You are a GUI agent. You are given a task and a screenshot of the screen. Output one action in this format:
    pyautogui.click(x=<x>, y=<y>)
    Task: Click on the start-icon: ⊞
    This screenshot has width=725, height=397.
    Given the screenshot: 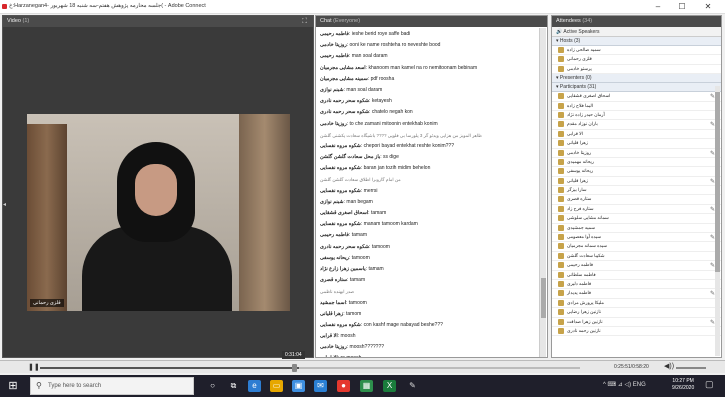 What is the action you would take?
    pyautogui.click(x=13, y=386)
    